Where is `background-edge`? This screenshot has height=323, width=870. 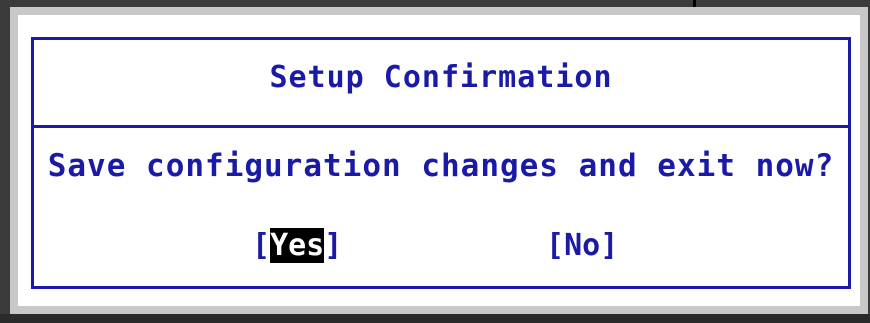
background-edge is located at coordinates (694, 3).